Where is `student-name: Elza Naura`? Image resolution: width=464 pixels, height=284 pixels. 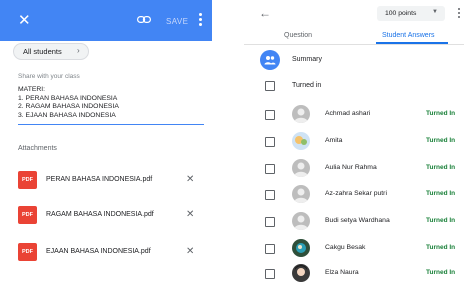
student-name: Elza Naura is located at coordinates (342, 272).